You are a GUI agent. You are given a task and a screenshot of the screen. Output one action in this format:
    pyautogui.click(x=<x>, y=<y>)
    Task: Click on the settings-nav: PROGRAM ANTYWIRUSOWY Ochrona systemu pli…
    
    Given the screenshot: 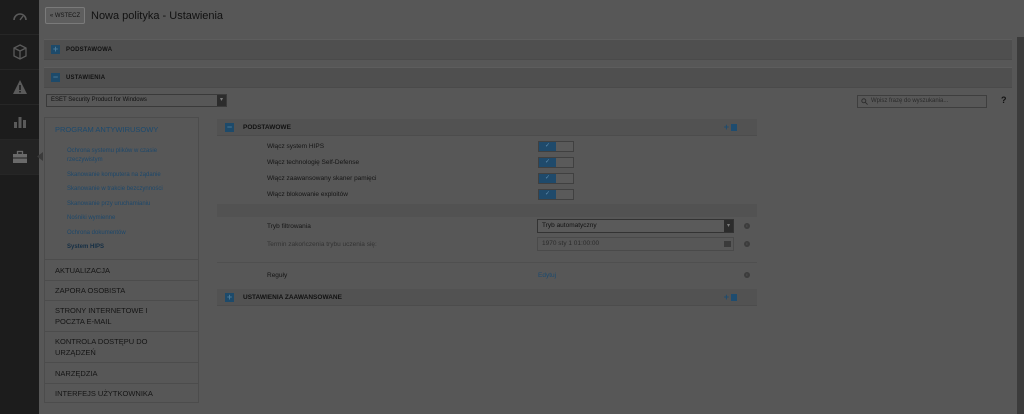 What is the action you would take?
    pyautogui.click(x=121, y=260)
    